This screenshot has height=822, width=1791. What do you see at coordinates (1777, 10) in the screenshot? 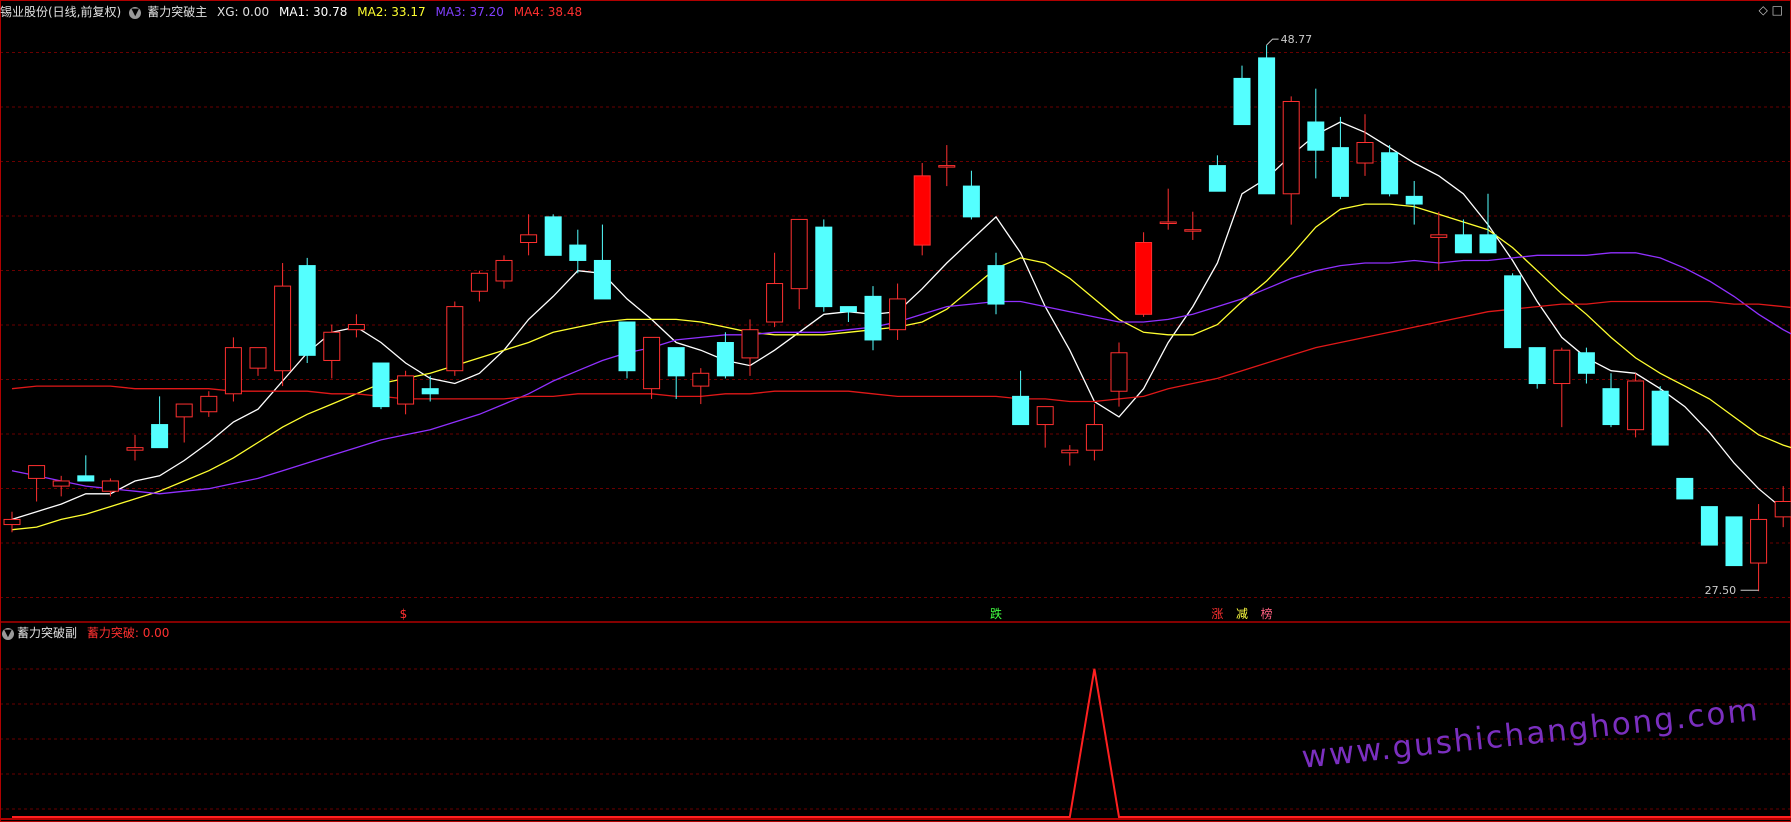
I see `close-icon: □` at bounding box center [1777, 10].